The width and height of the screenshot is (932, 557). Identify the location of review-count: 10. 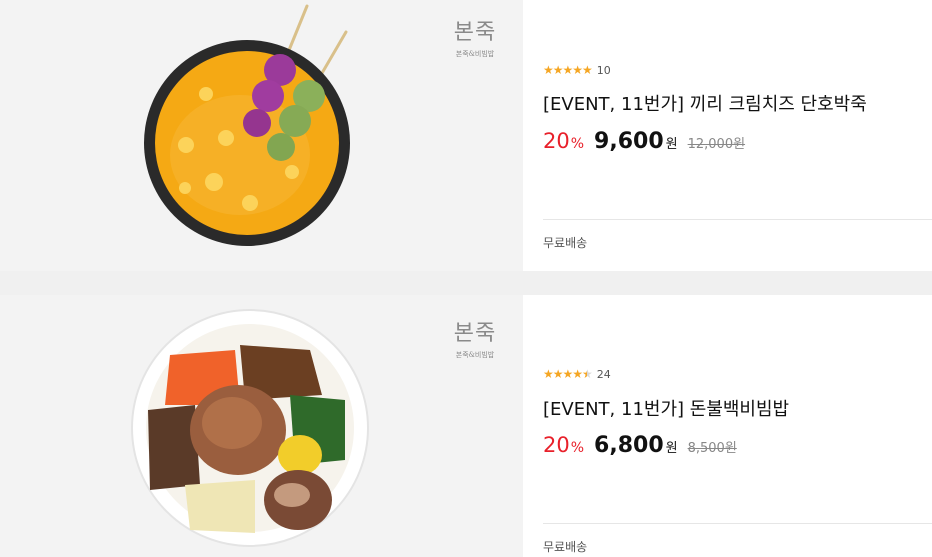
(603, 70).